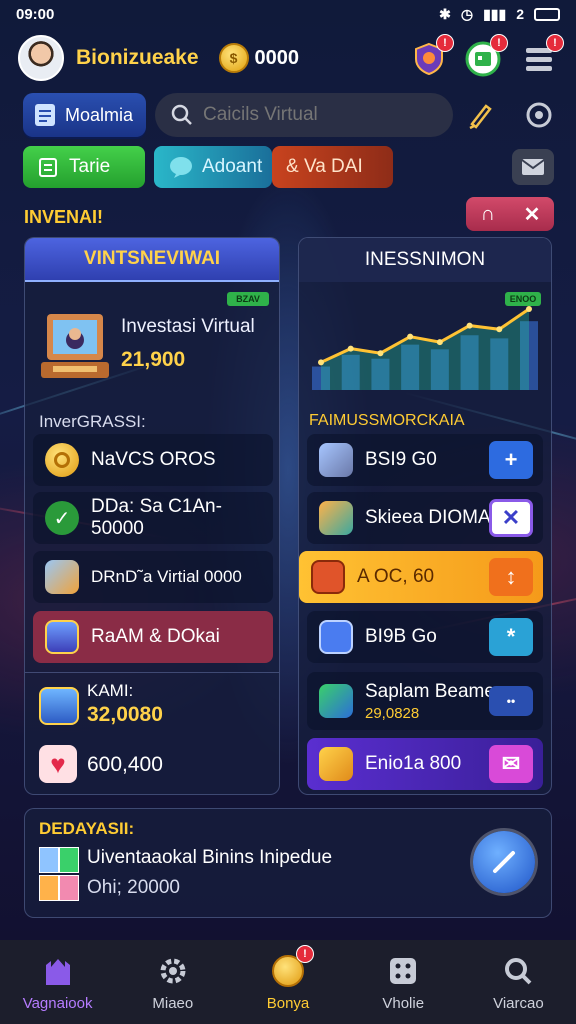 The image size is (576, 1024). What do you see at coordinates (336, 764) in the screenshot?
I see `gem-icon` at bounding box center [336, 764].